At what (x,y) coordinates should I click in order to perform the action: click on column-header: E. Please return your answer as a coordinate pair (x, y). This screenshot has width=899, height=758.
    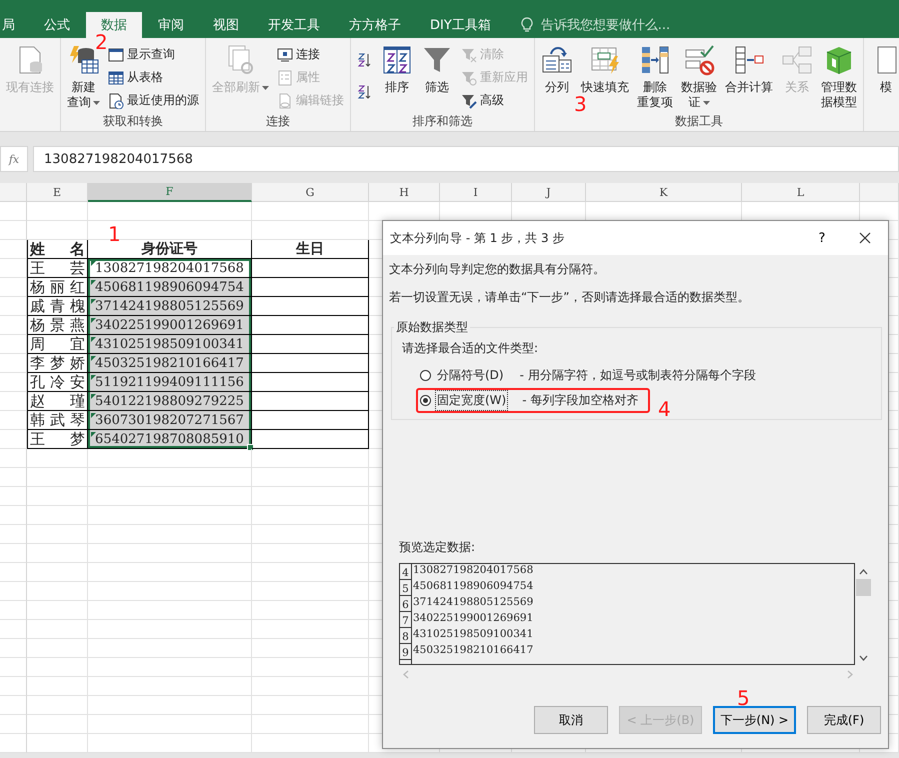
    Looking at the image, I should click on (57, 192).